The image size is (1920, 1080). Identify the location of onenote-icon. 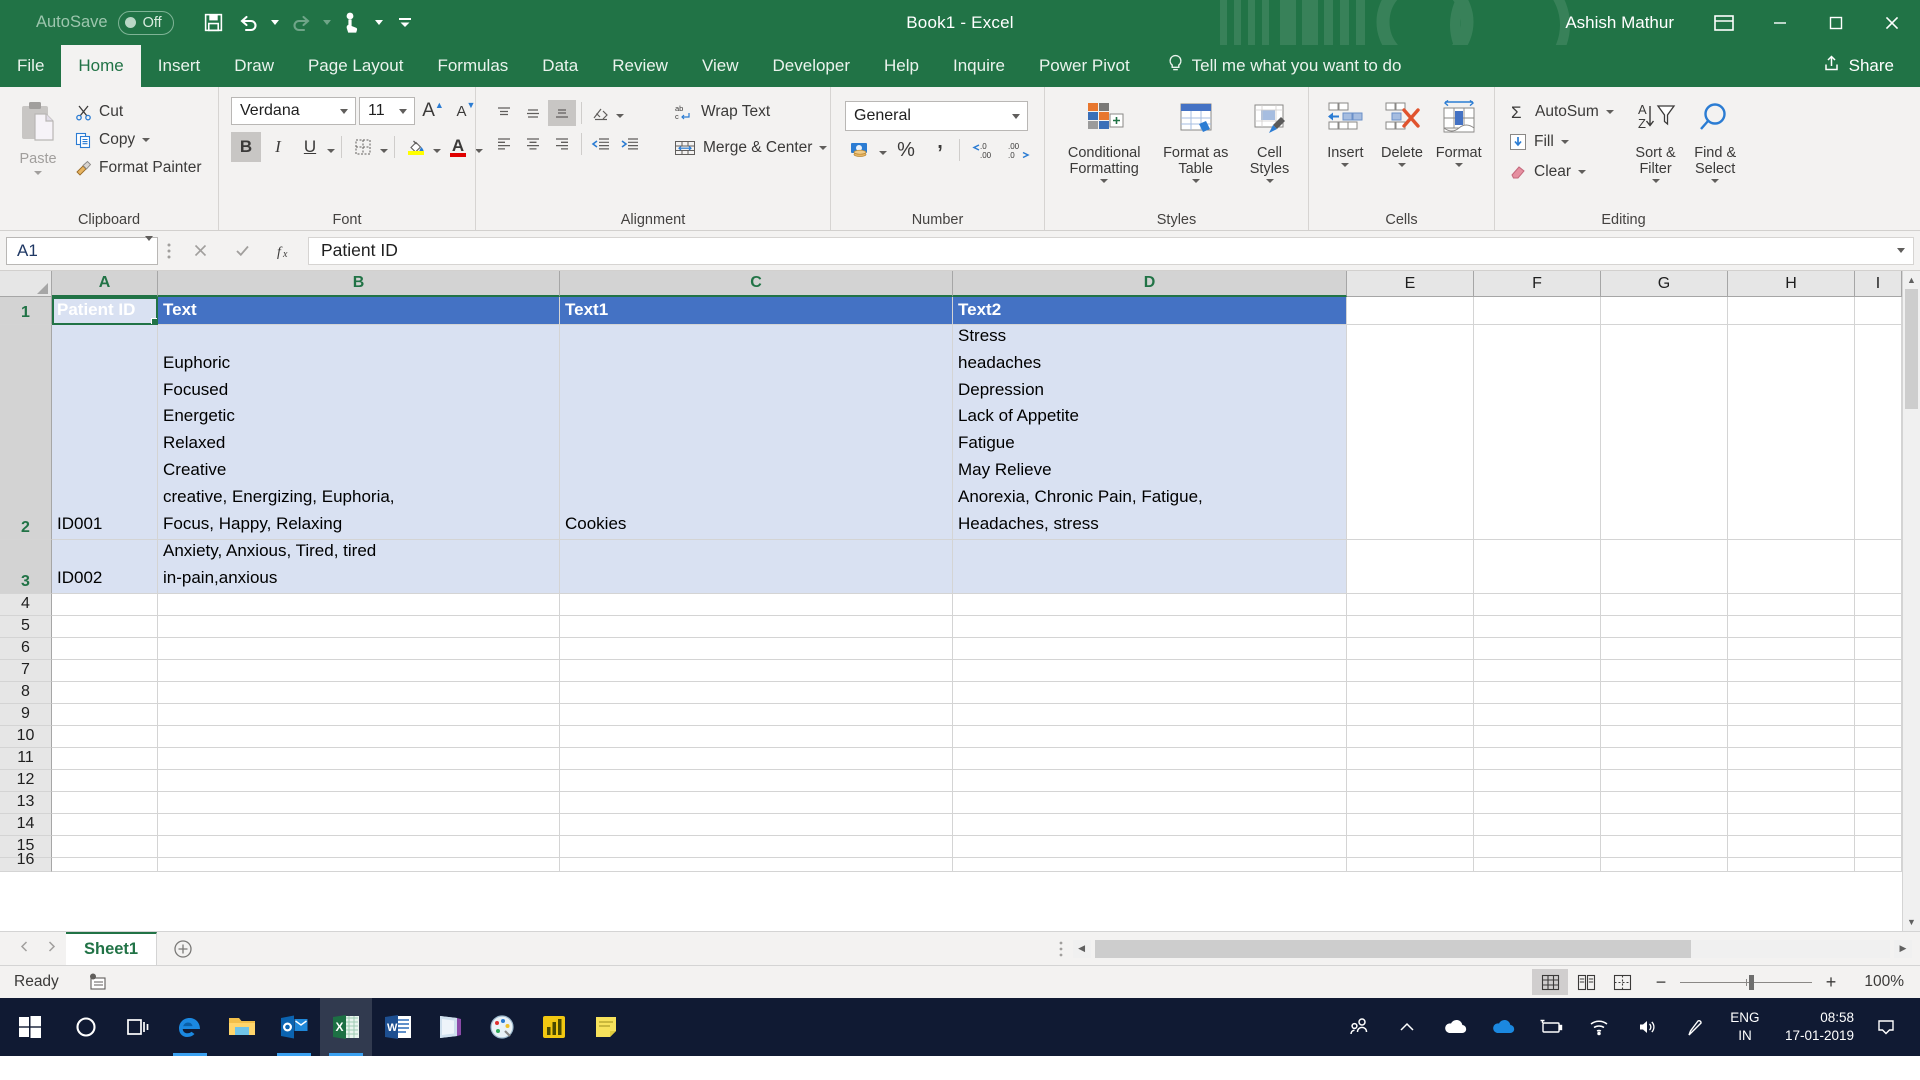
(450, 1027).